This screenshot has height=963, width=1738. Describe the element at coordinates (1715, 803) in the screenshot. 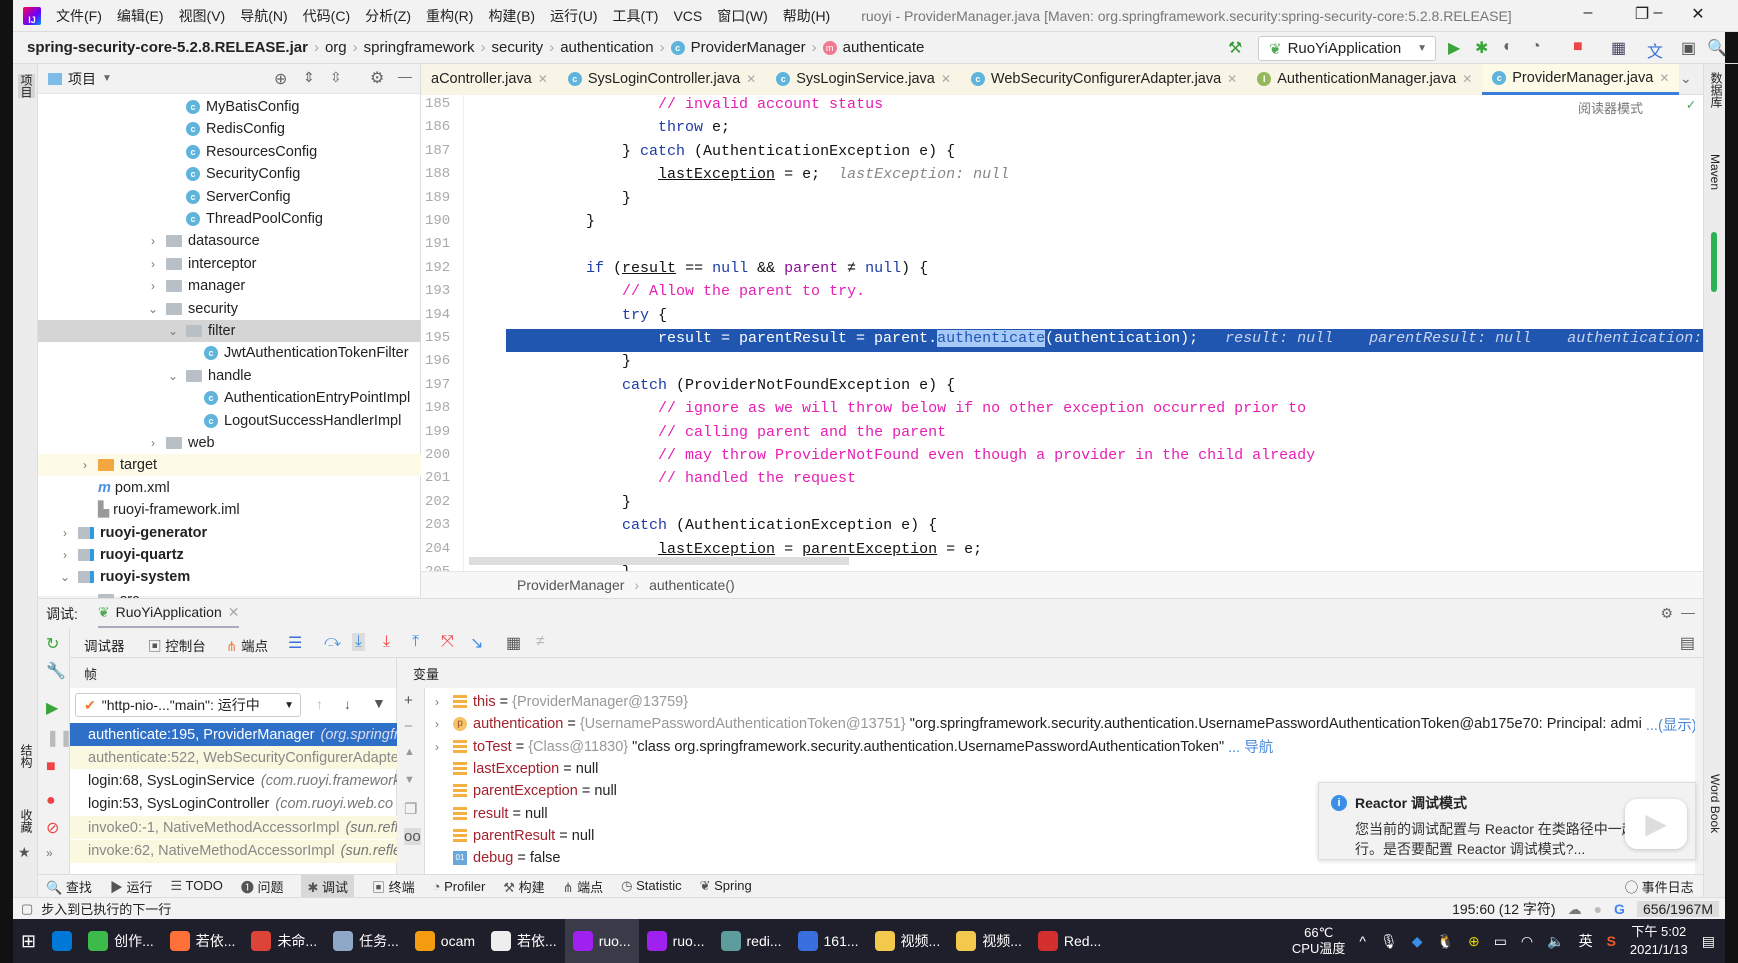

I see `wordbook-tool-button: Word Book` at that location.